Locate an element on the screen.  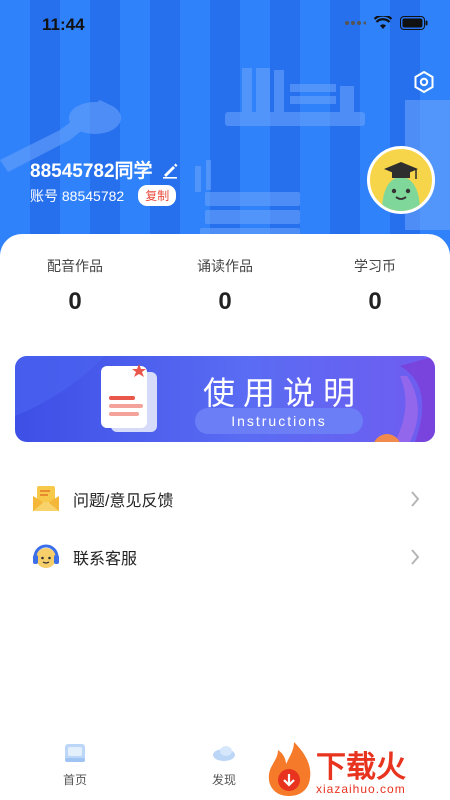
document-icon is located at coordinates (129, 398).